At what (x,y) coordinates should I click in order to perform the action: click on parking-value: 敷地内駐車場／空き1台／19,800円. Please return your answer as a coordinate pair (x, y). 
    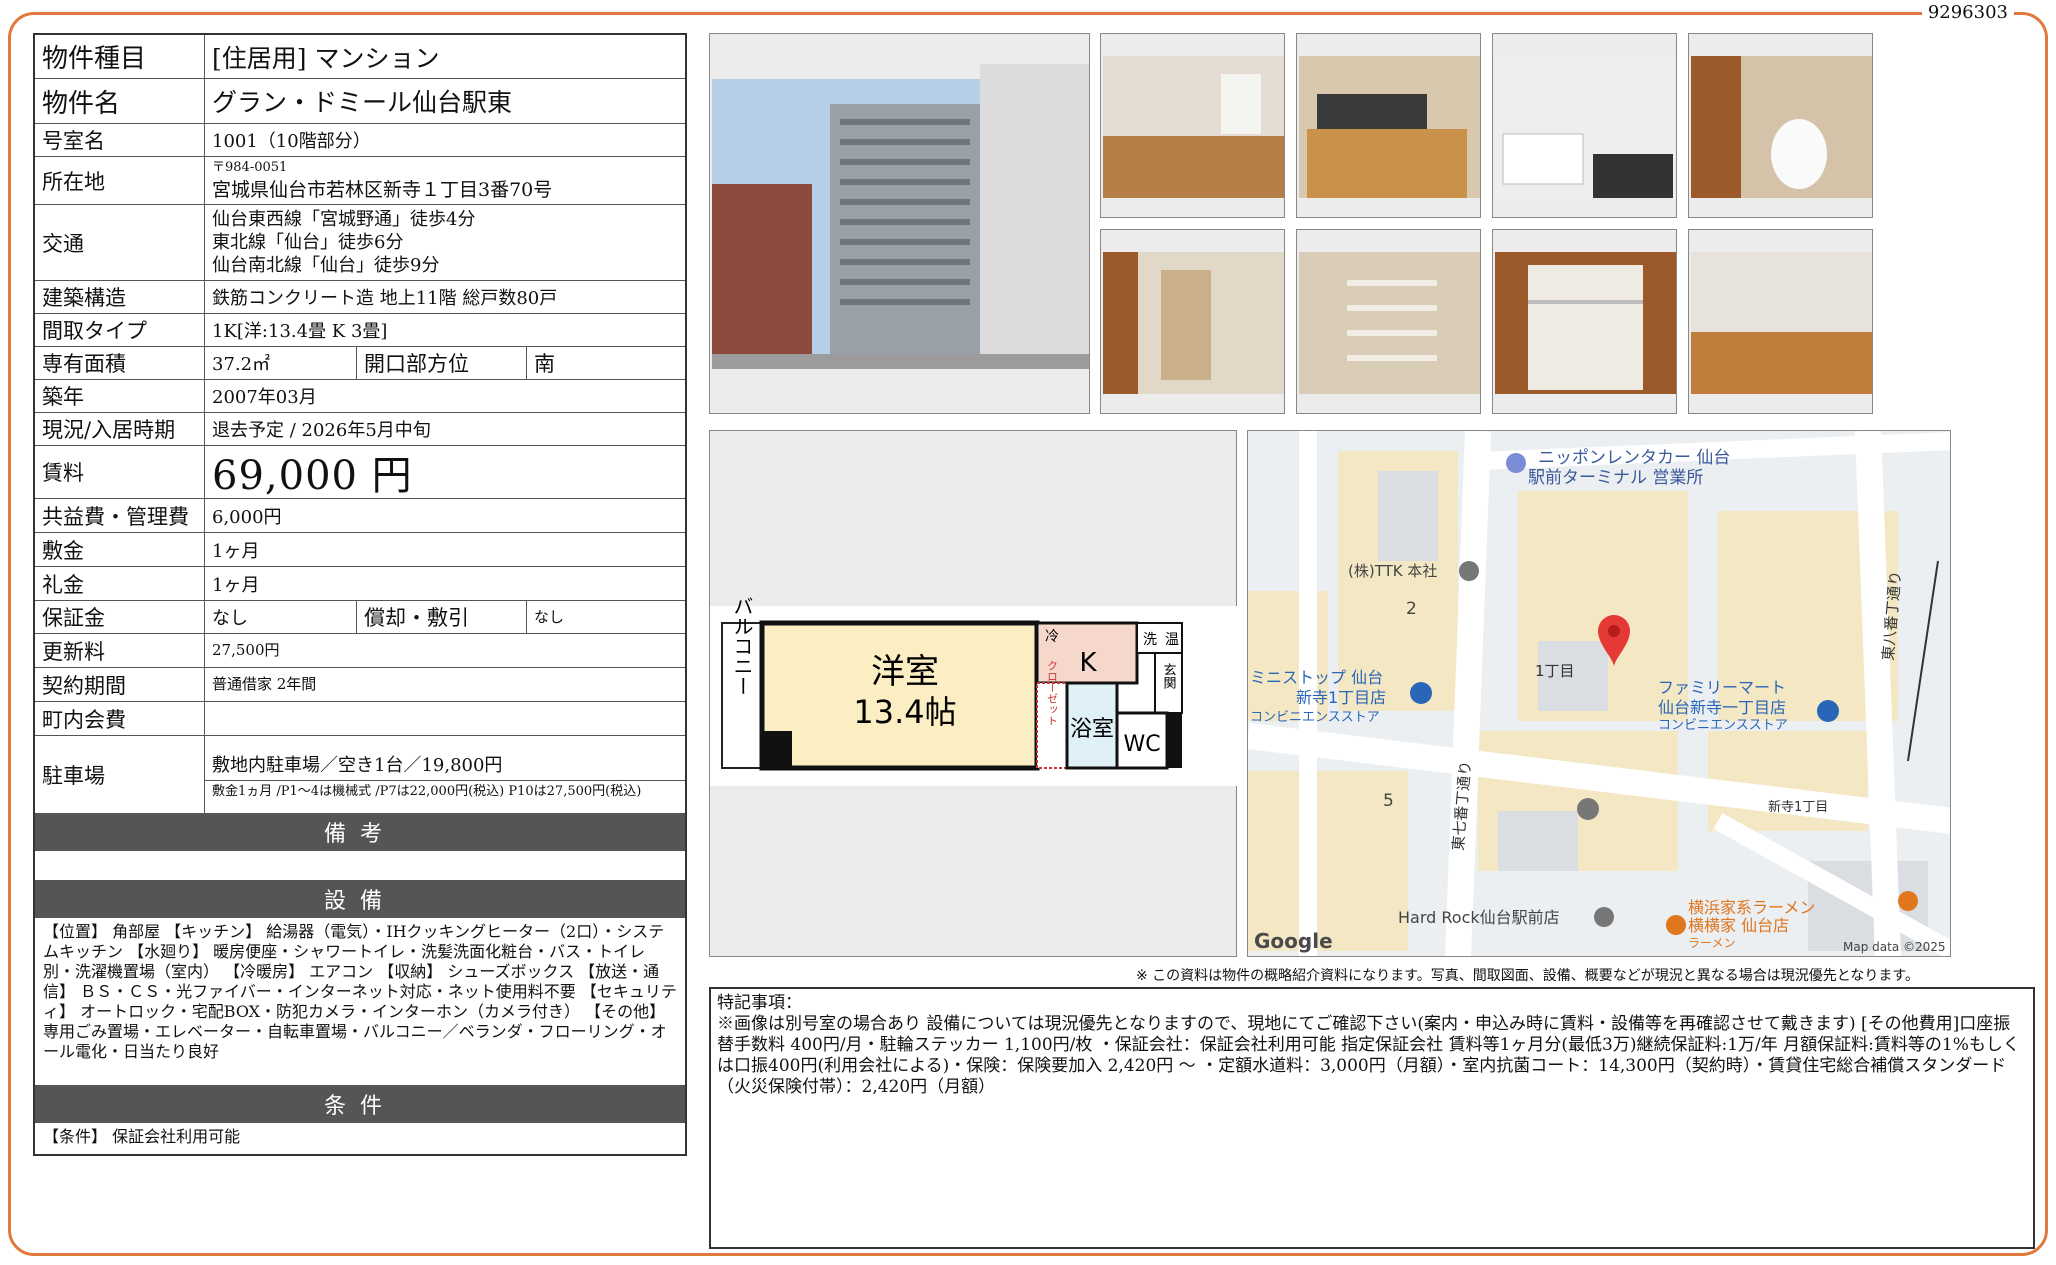
    Looking at the image, I should click on (445, 764).